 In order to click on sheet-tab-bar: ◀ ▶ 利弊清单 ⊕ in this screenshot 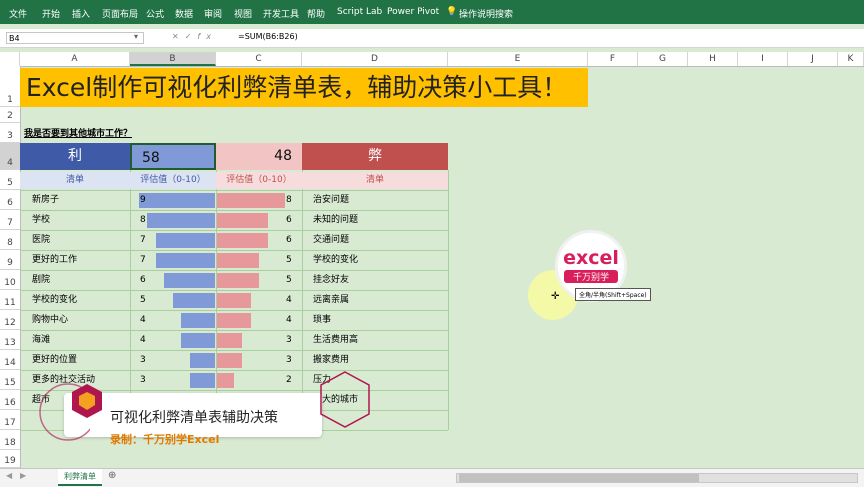, I will do `click(432, 477)`.